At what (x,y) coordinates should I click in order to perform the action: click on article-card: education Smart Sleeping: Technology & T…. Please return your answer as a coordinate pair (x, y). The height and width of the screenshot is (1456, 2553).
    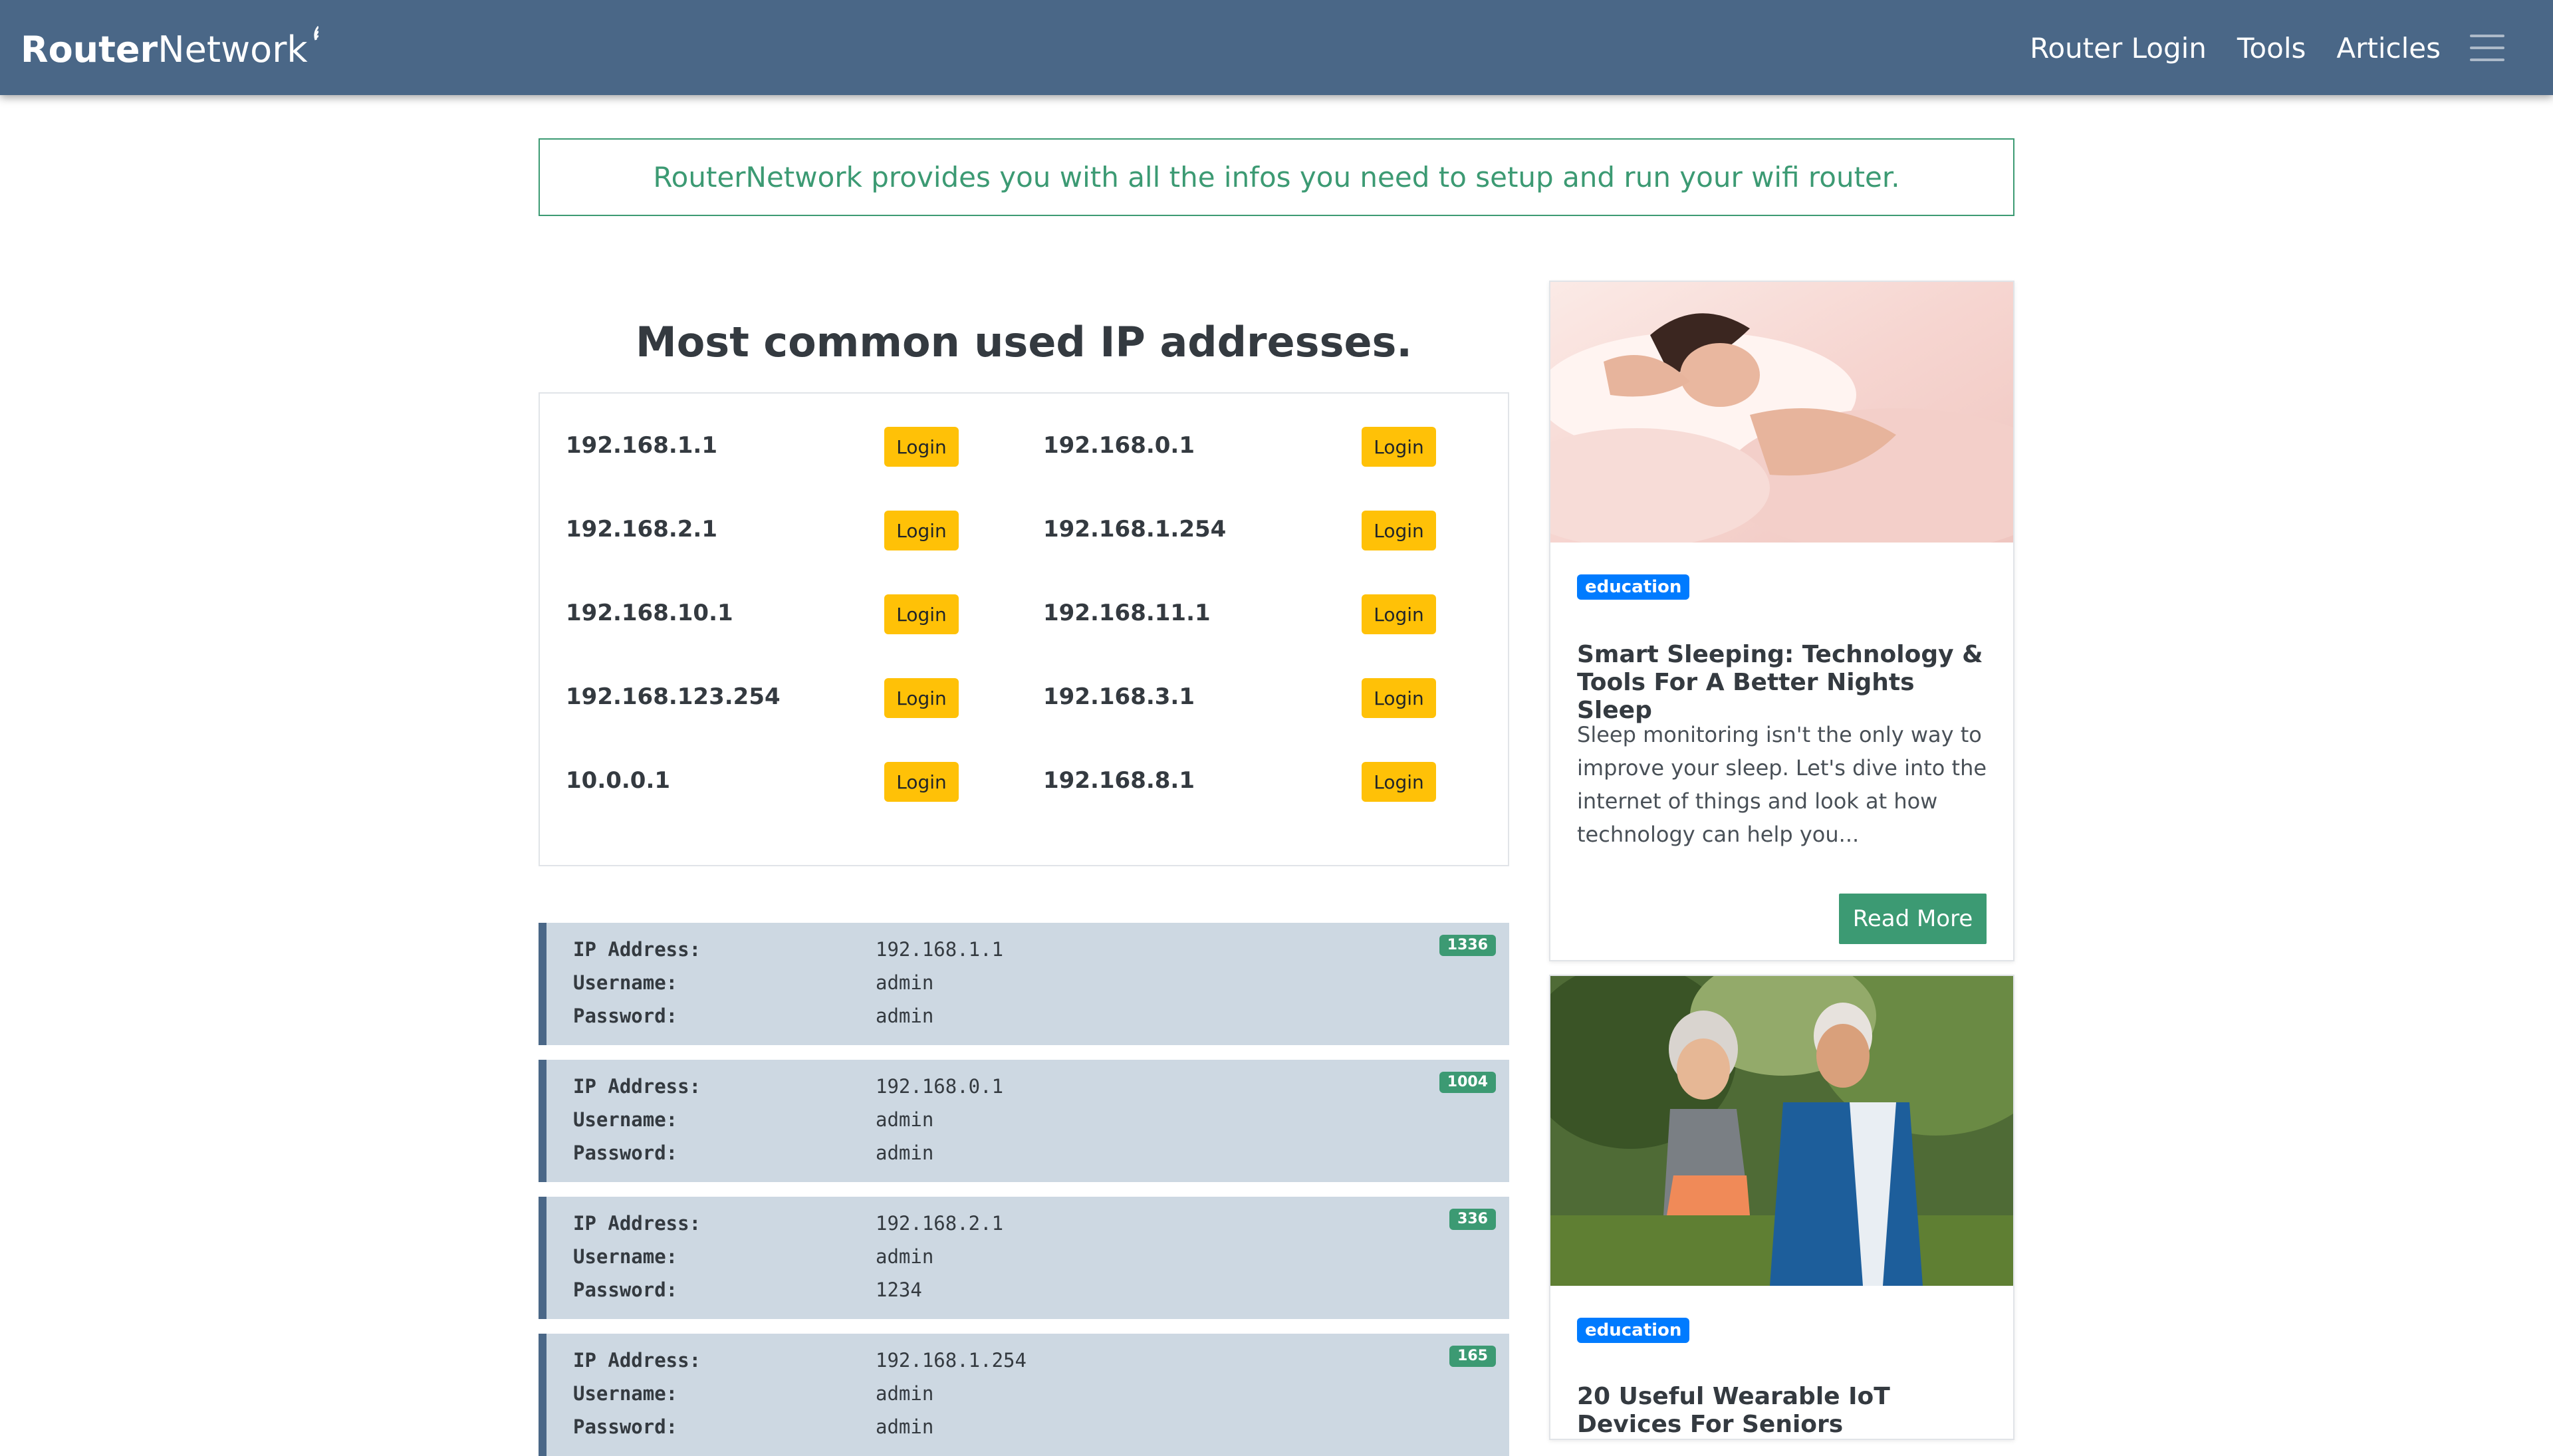
    Looking at the image, I should click on (1781, 621).